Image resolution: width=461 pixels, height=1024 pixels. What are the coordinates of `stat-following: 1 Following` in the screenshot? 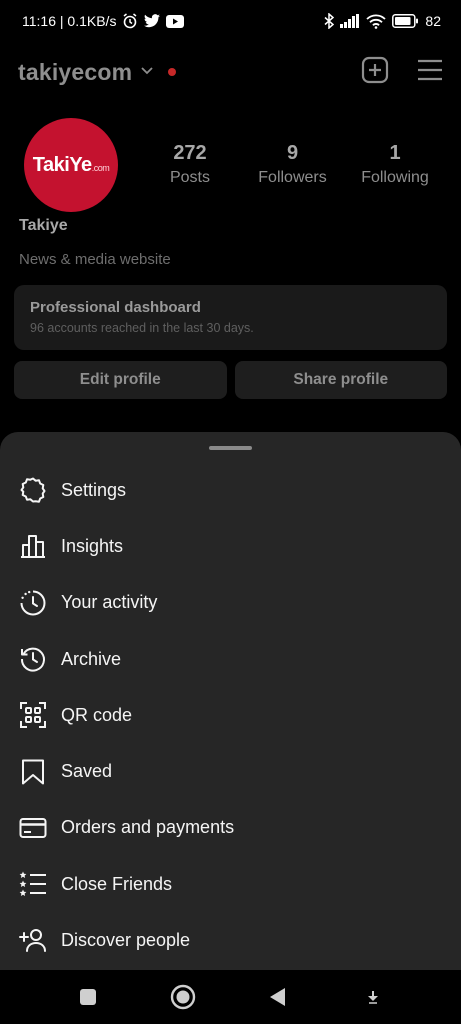 It's located at (395, 164).